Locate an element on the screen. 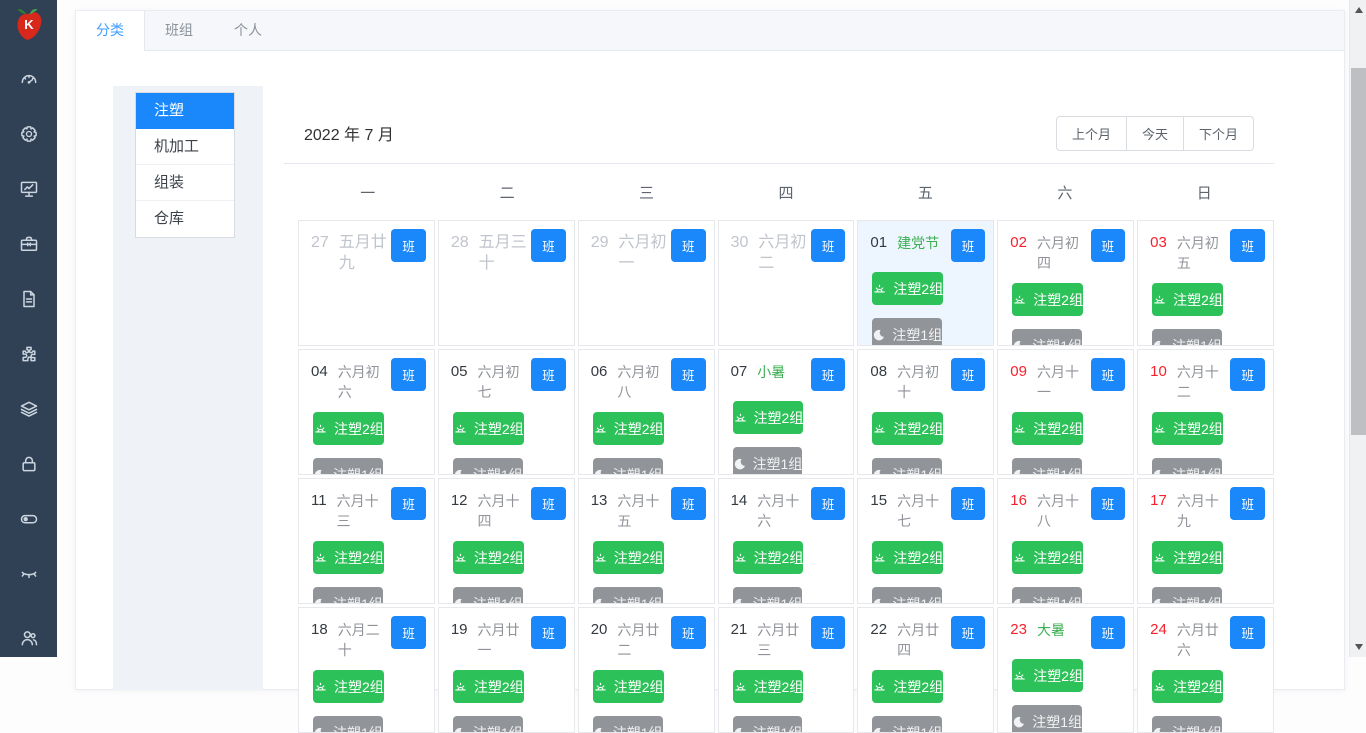  puzzle-icon is located at coordinates (28, 353).